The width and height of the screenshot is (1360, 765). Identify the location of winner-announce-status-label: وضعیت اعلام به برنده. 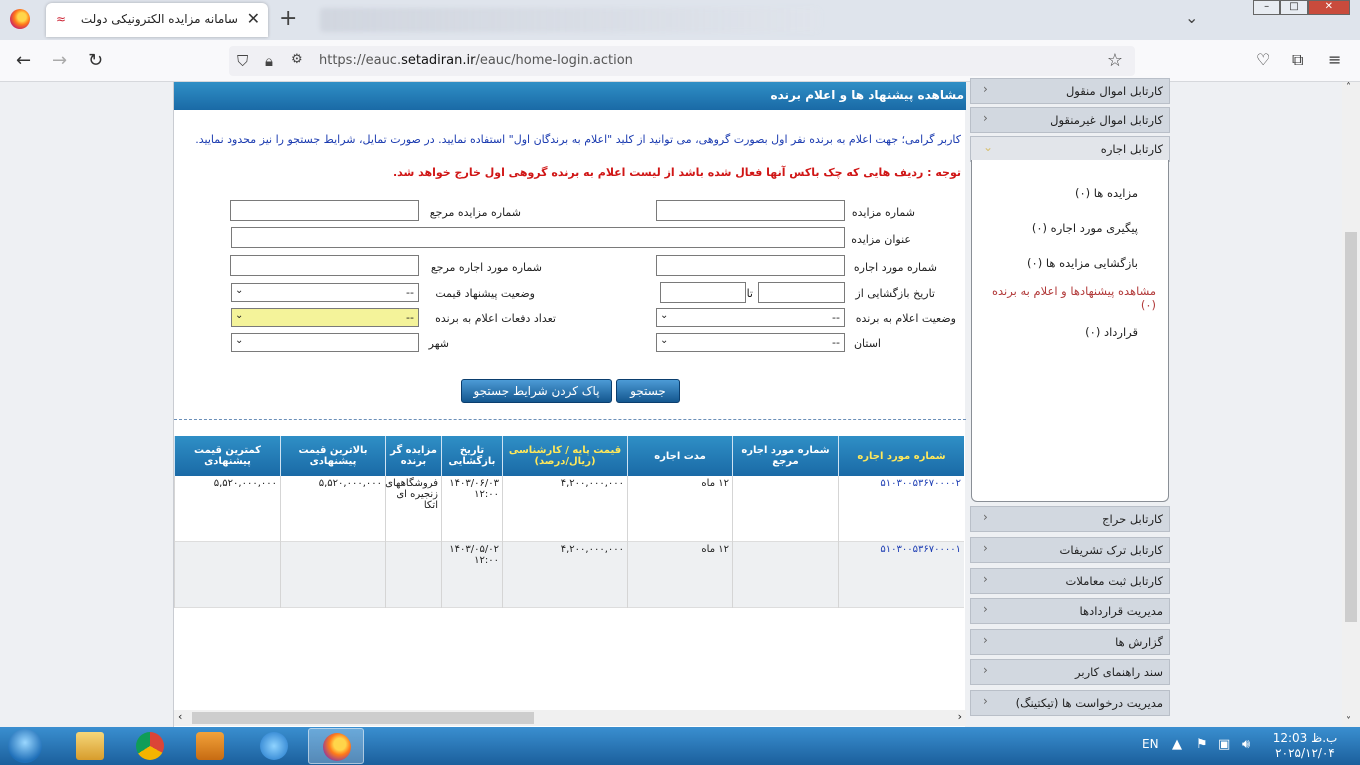
(905, 318).